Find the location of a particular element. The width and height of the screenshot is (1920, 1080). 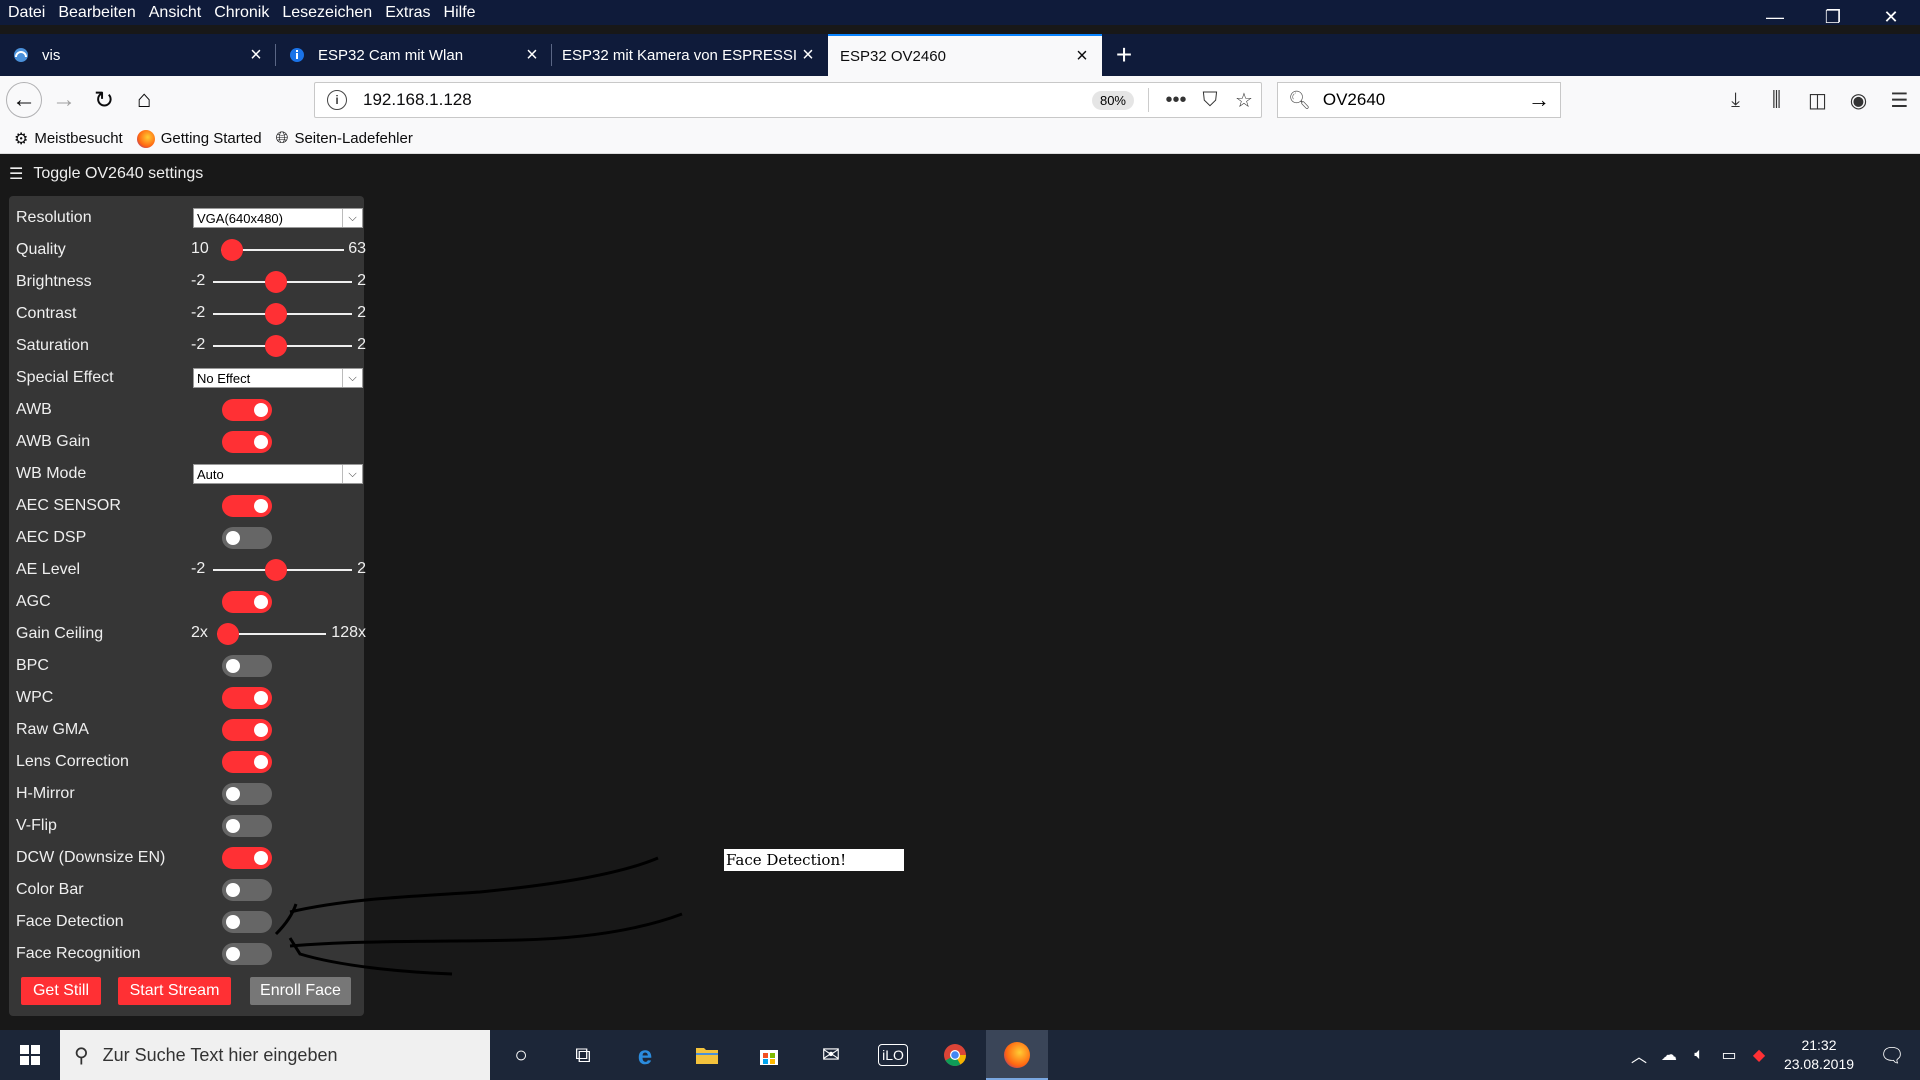

edge-icon: e is located at coordinates (645, 1055).